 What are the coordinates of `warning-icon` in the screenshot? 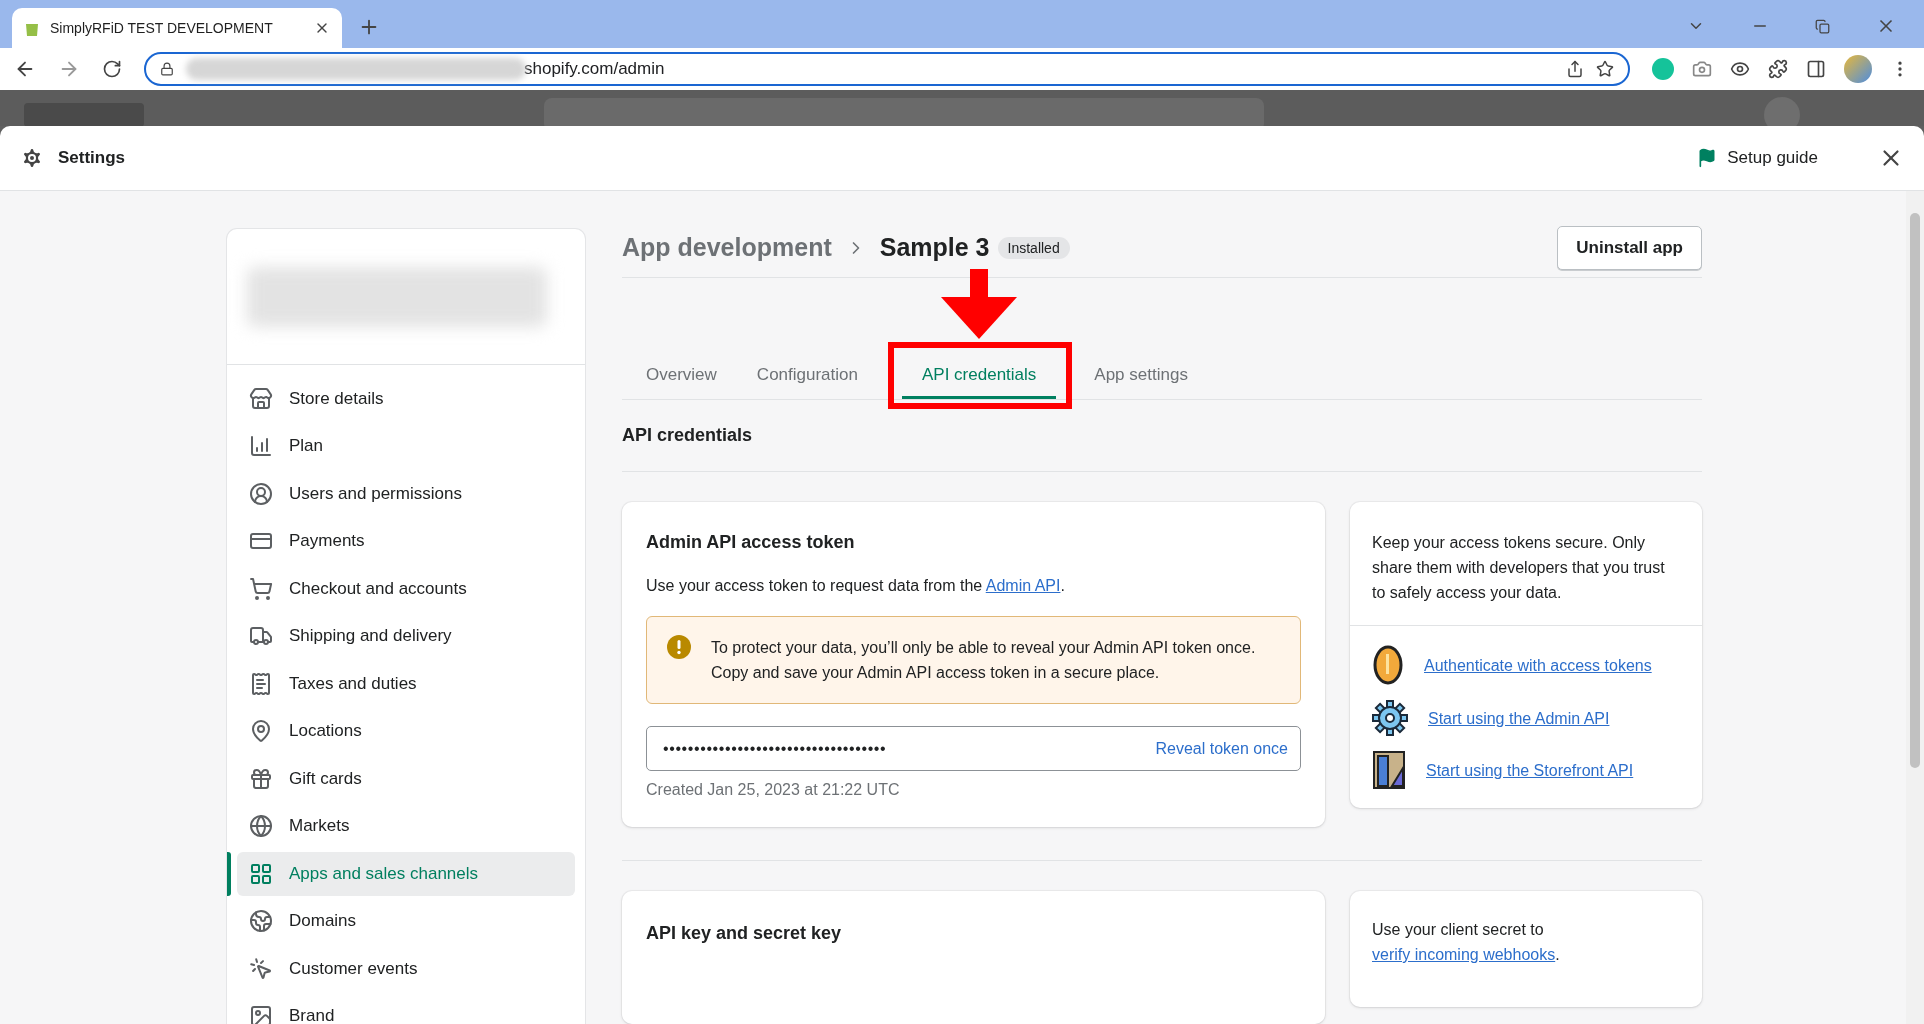 It's located at (679, 647).